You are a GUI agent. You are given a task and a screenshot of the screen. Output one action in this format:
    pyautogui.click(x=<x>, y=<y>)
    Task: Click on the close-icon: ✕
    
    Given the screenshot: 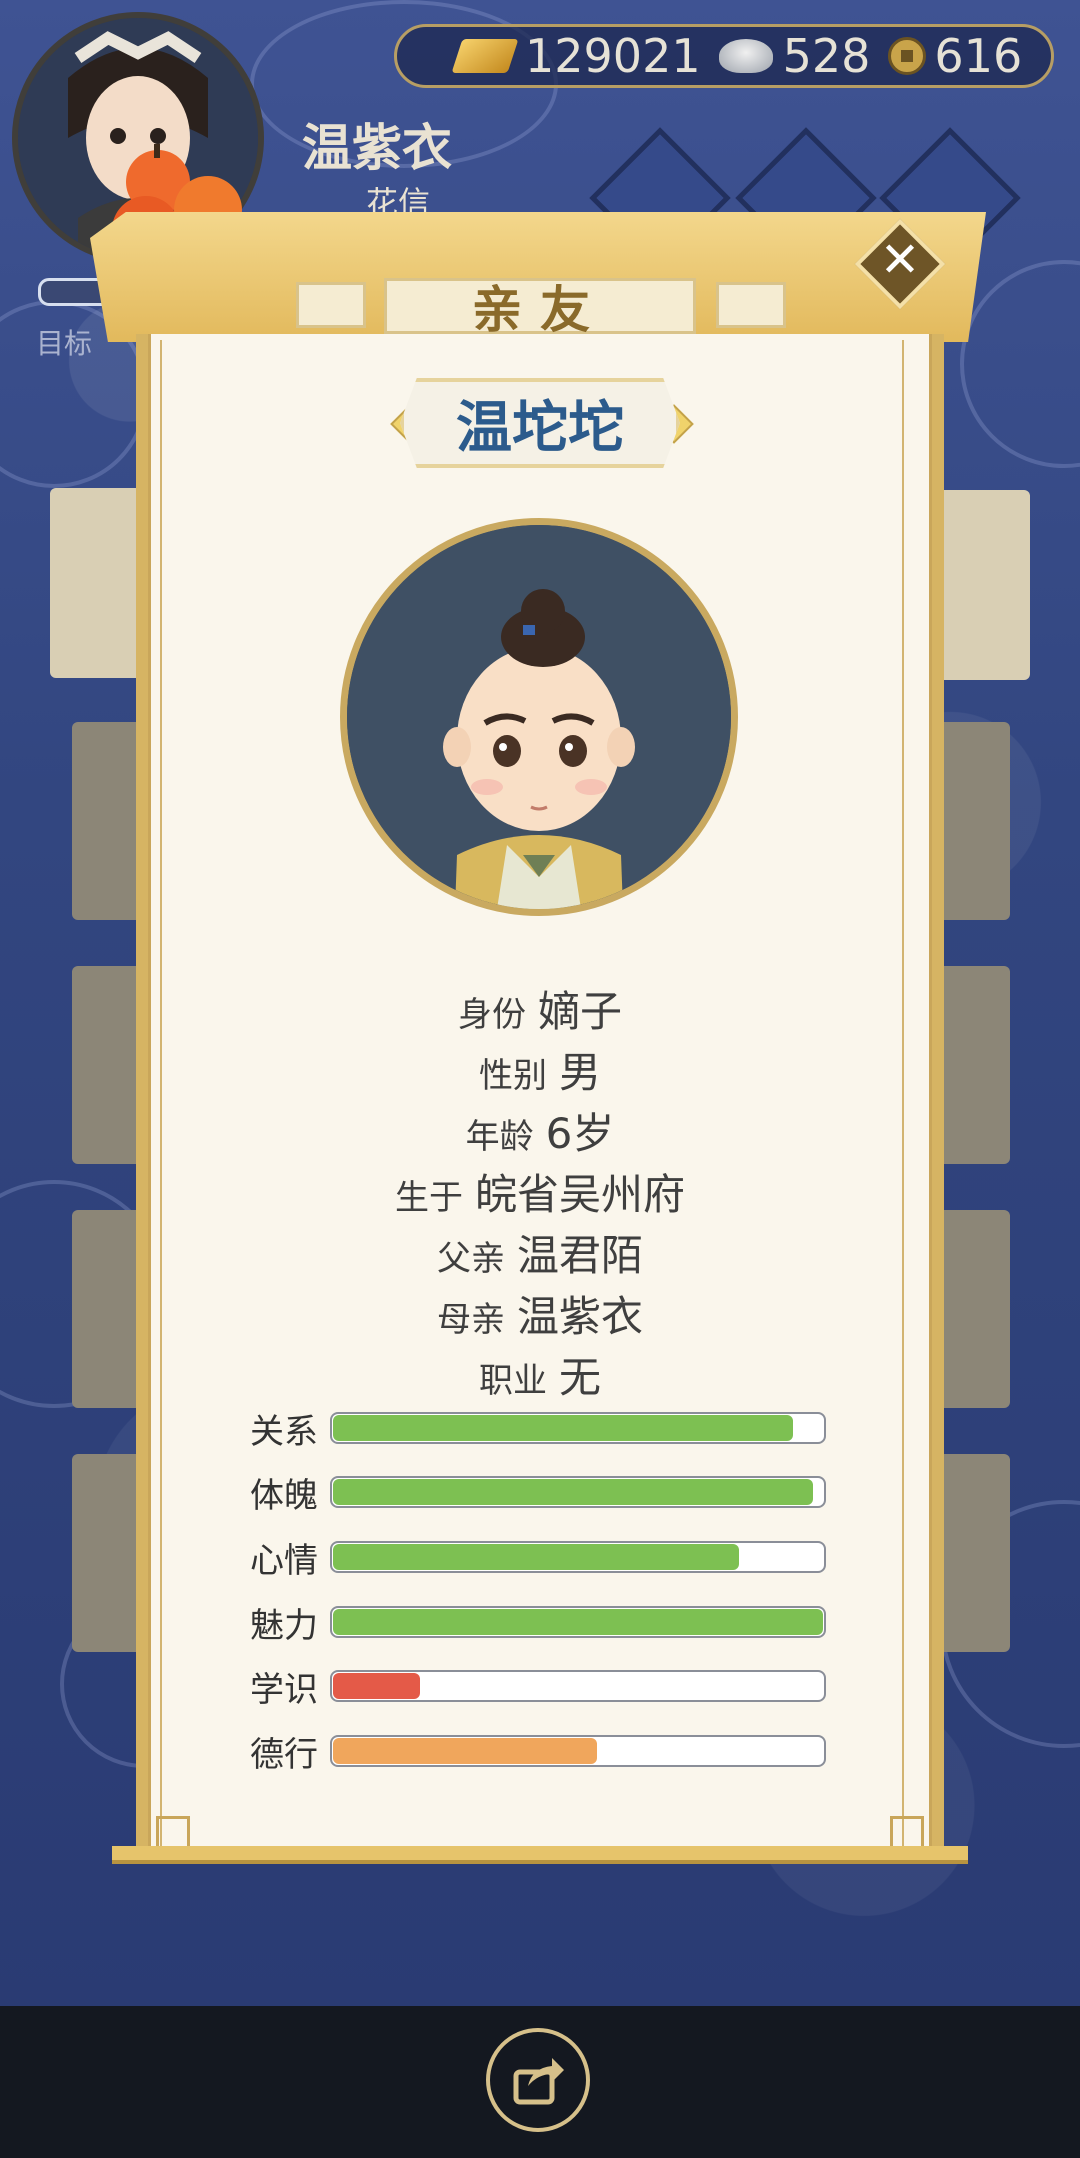 What is the action you would take?
    pyautogui.click(x=900, y=260)
    